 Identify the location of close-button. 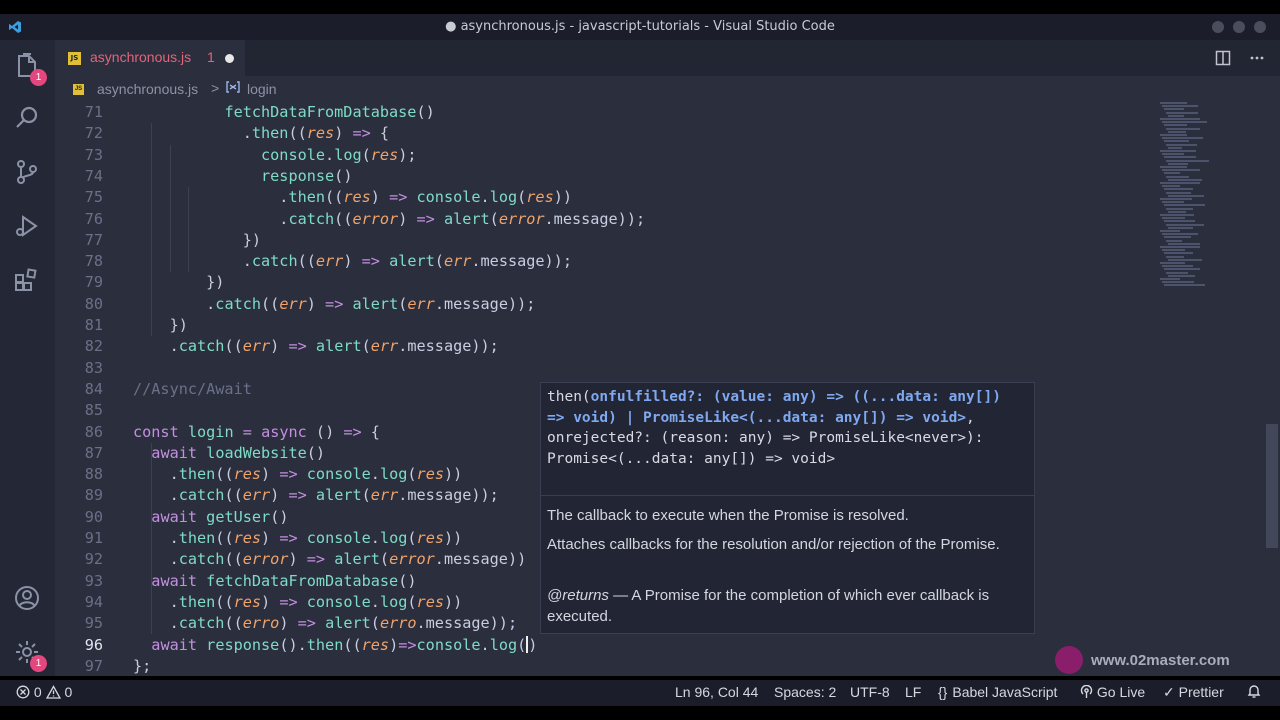
(1260, 27).